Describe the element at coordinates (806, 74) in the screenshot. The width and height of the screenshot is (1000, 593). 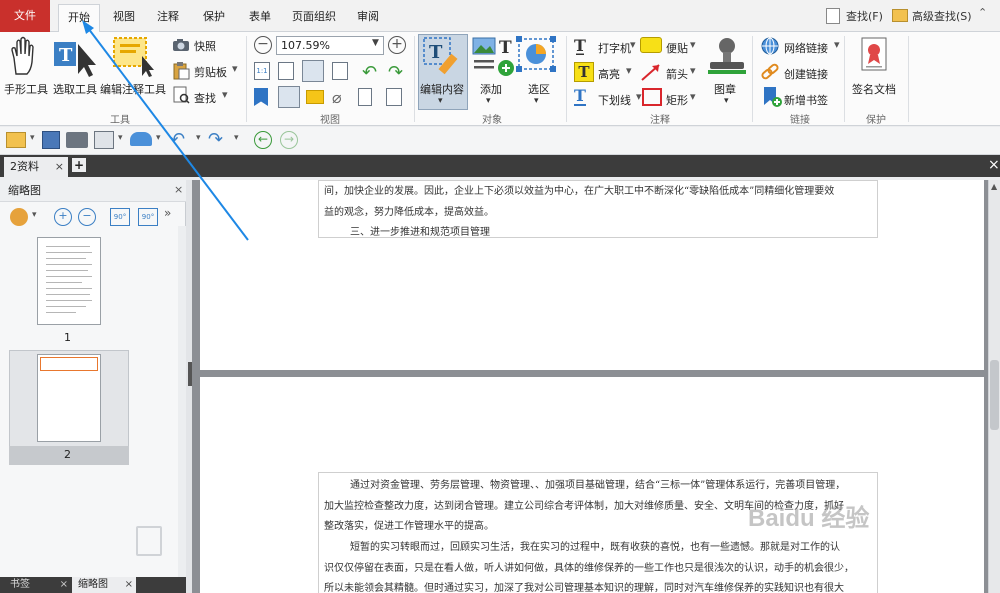
I see `create-link-button: 创建链接` at that location.